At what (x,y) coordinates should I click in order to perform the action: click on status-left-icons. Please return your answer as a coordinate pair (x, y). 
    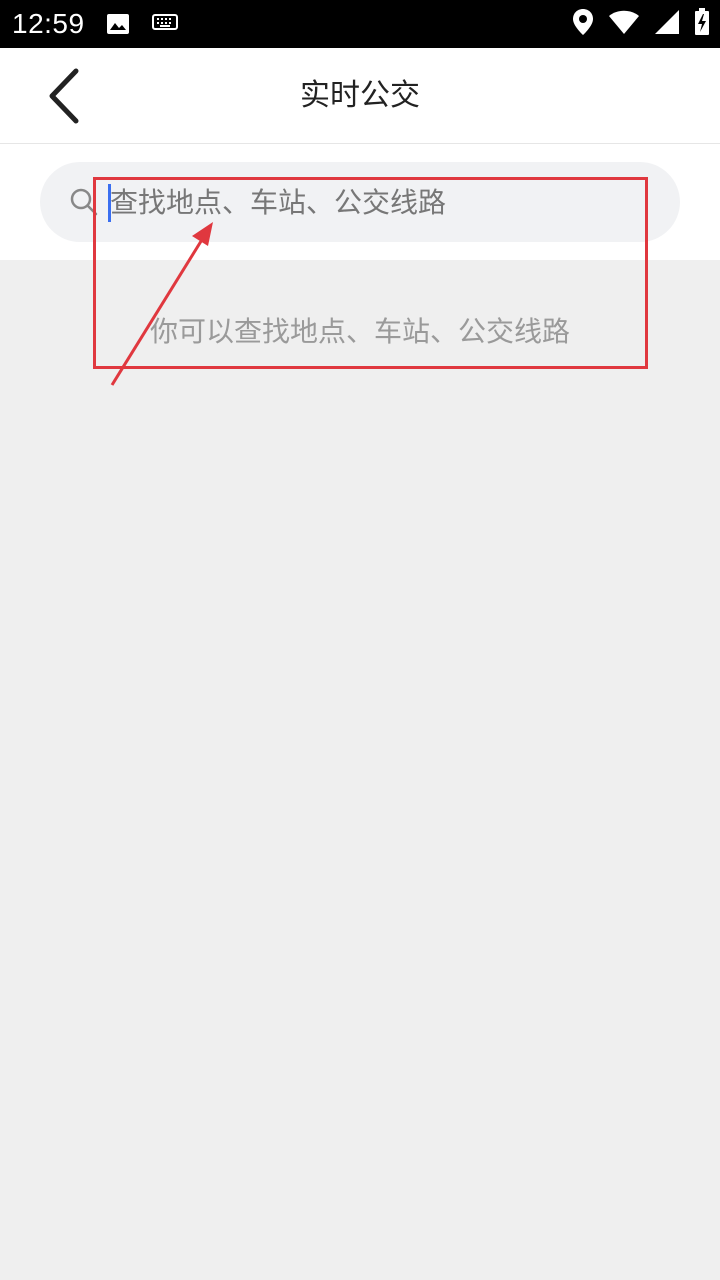
    Looking at the image, I should click on (142, 24).